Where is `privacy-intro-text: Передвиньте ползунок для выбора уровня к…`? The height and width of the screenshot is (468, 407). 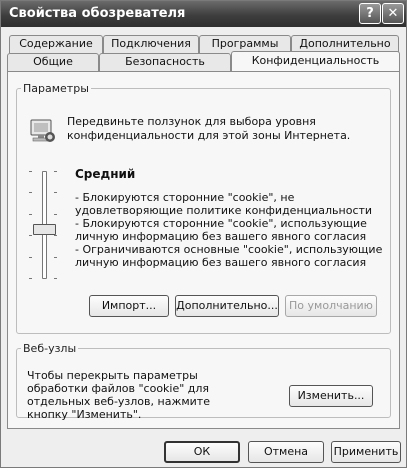
privacy-intro-text: Передвиньте ползунок для выбора уровня к… is located at coordinates (209, 128).